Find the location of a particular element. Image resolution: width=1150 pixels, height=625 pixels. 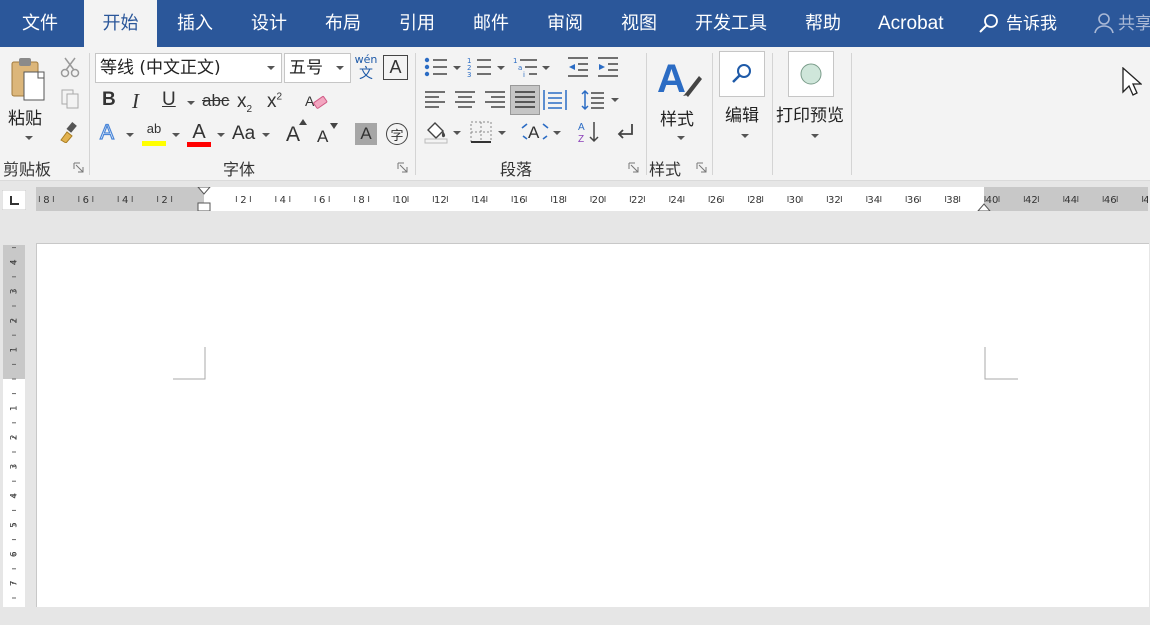

tab-home: 开始 is located at coordinates (120, 24).